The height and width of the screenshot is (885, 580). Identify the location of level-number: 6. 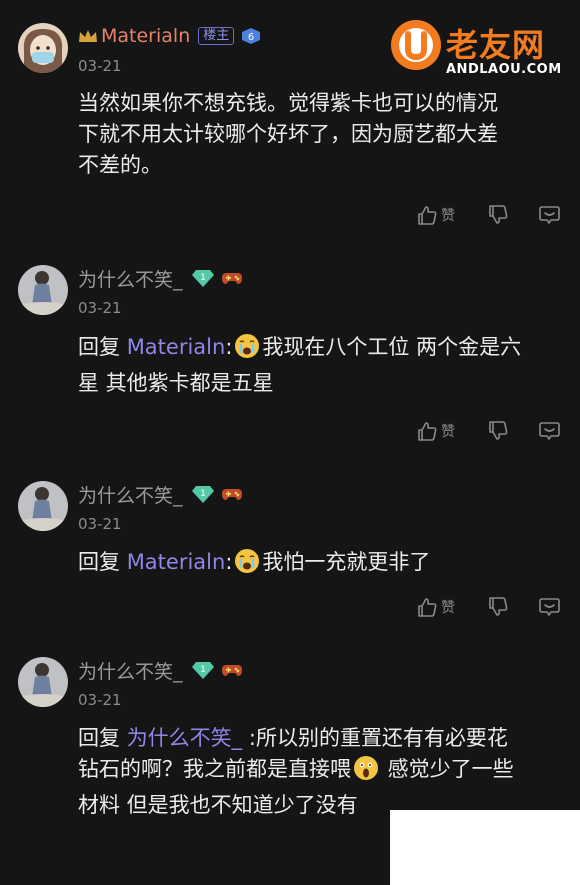
(251, 37).